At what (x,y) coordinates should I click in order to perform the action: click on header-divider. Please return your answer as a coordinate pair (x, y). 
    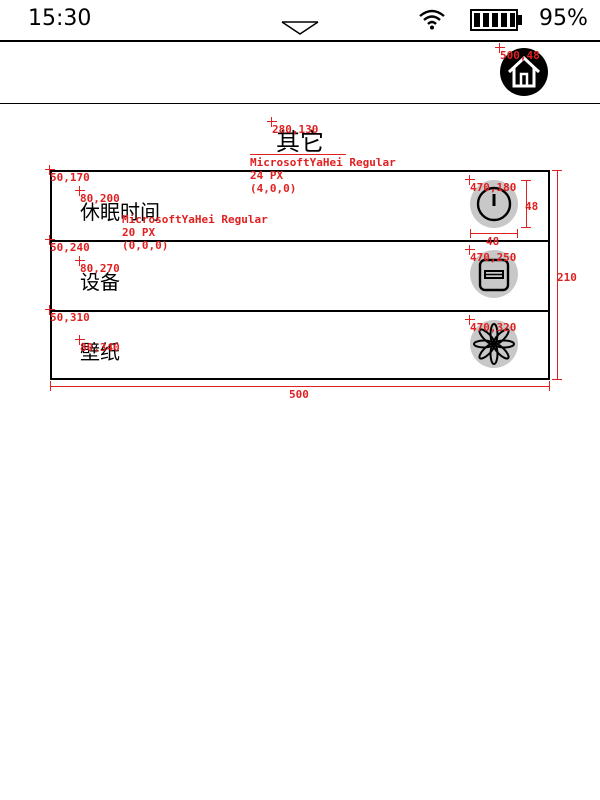
    Looking at the image, I should click on (300, 103).